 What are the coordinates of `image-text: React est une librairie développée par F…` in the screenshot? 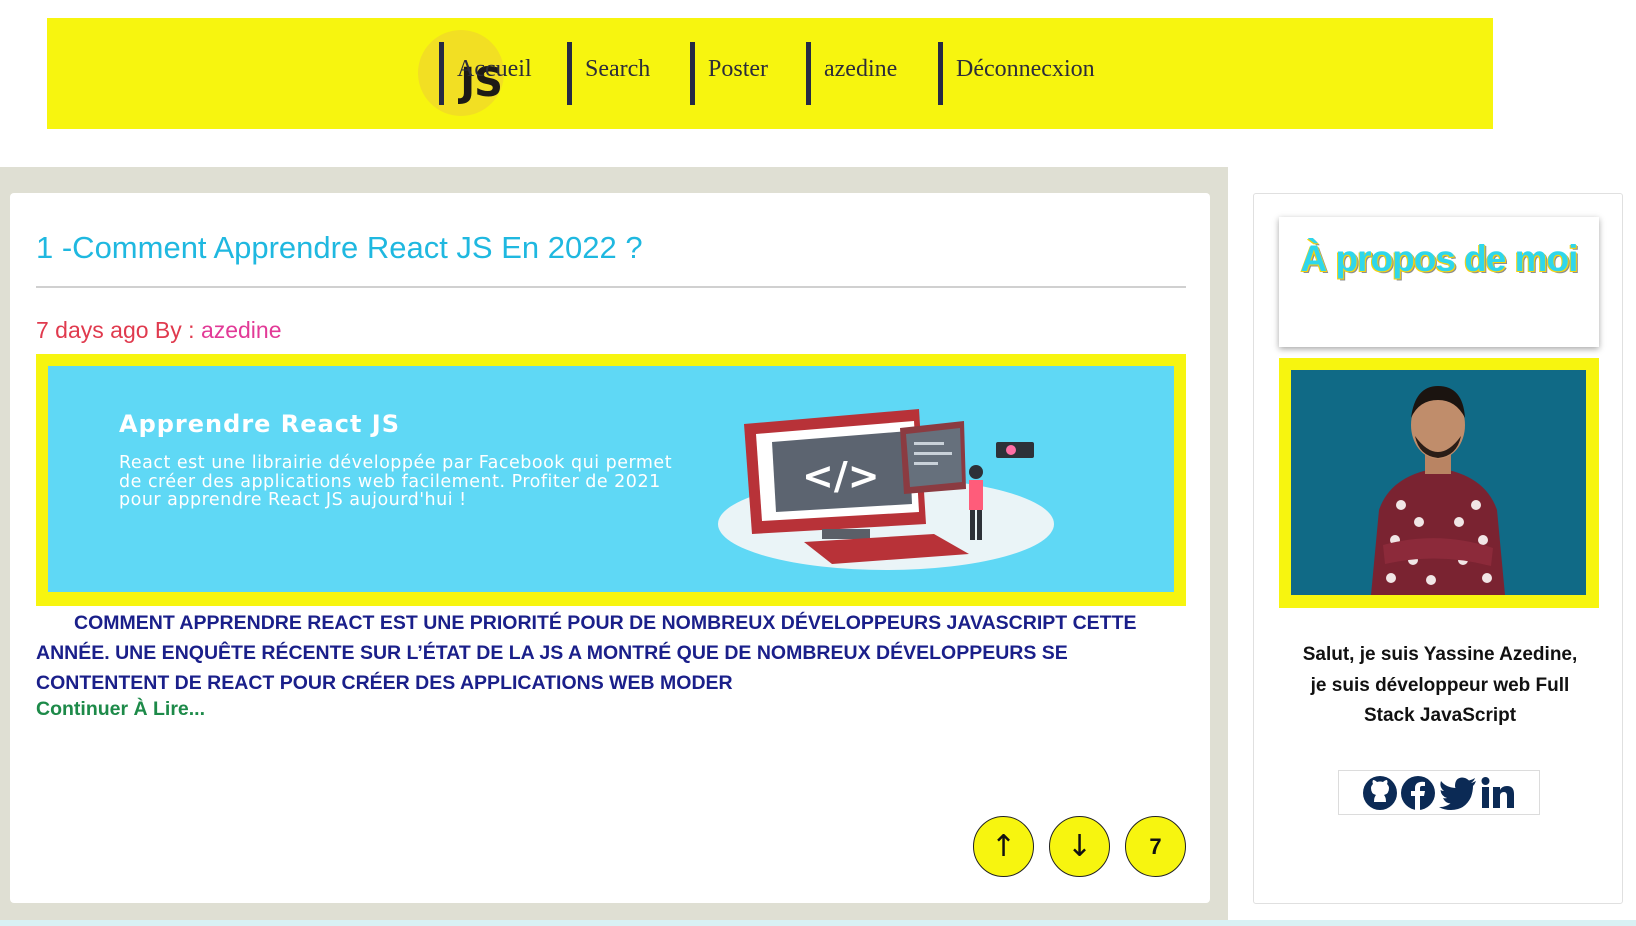 It's located at (396, 481).